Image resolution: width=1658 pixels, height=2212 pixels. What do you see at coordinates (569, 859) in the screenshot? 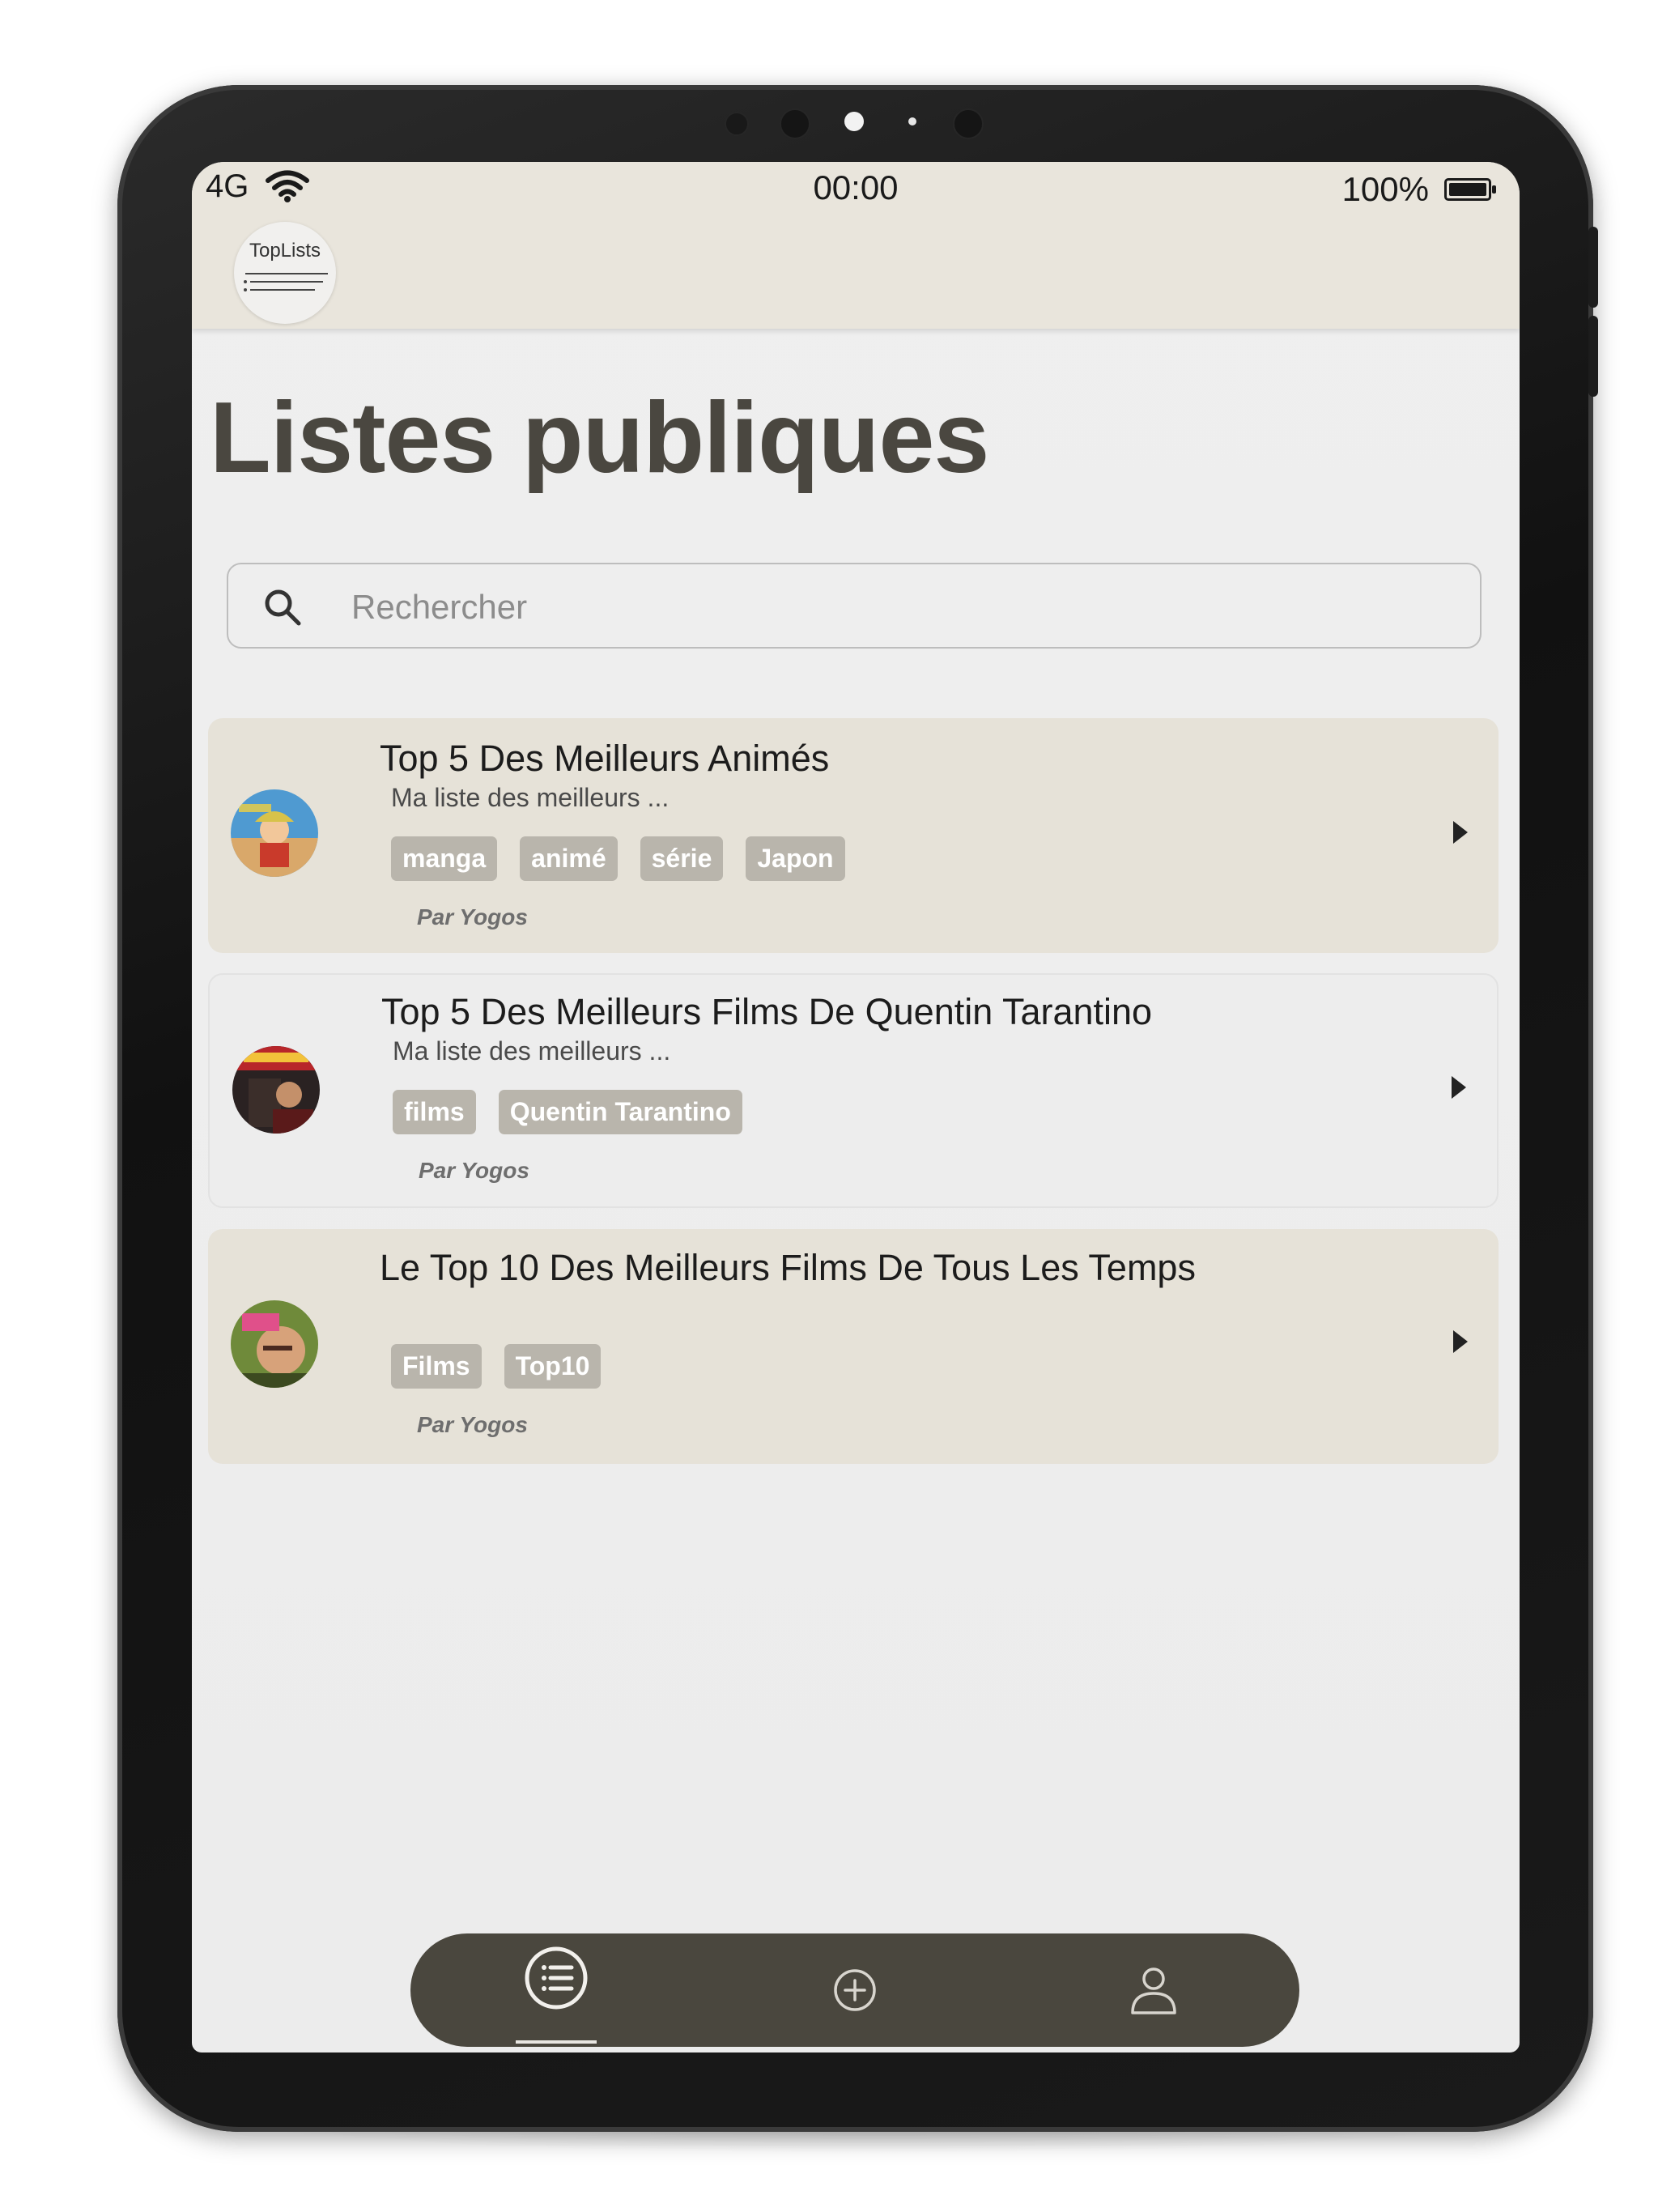
I see `tag: animé` at bounding box center [569, 859].